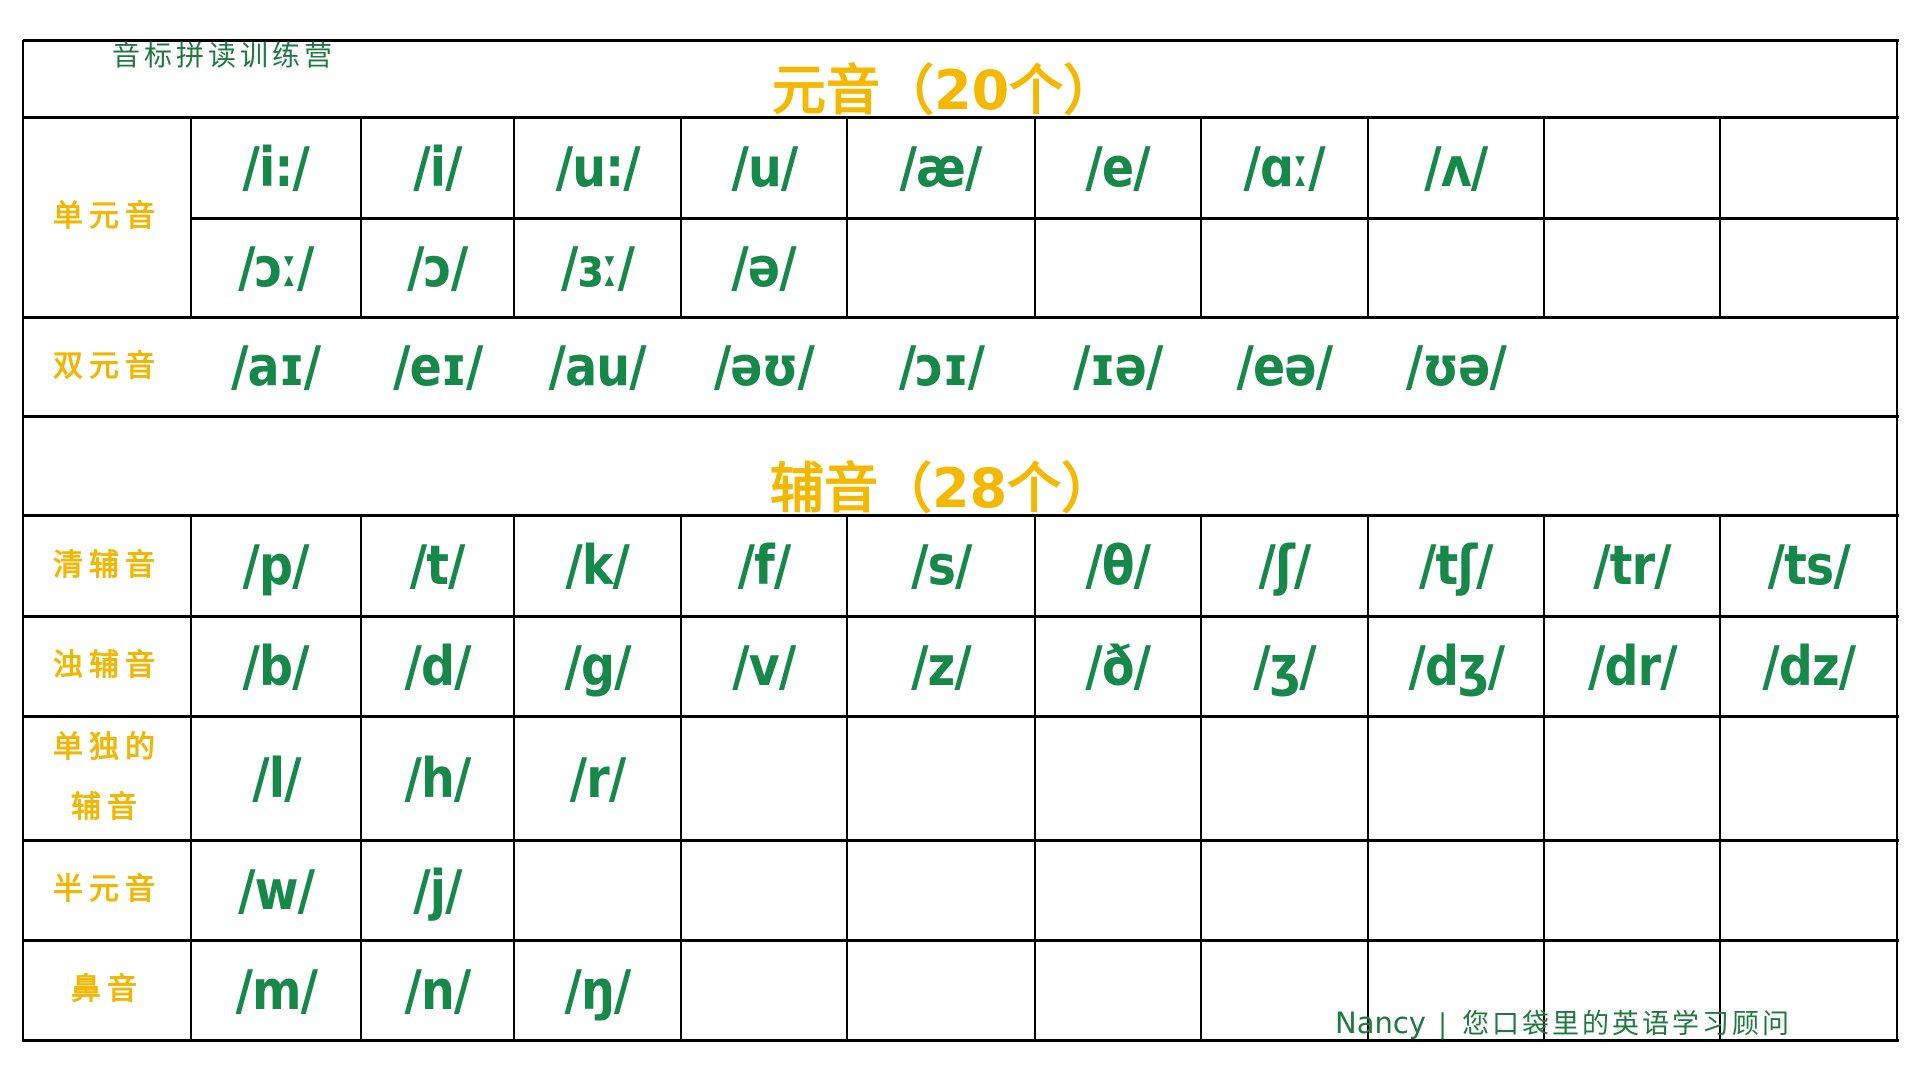  Describe the element at coordinates (438, 990) in the screenshot. I see `phoneme-symbol: /n/` at that location.